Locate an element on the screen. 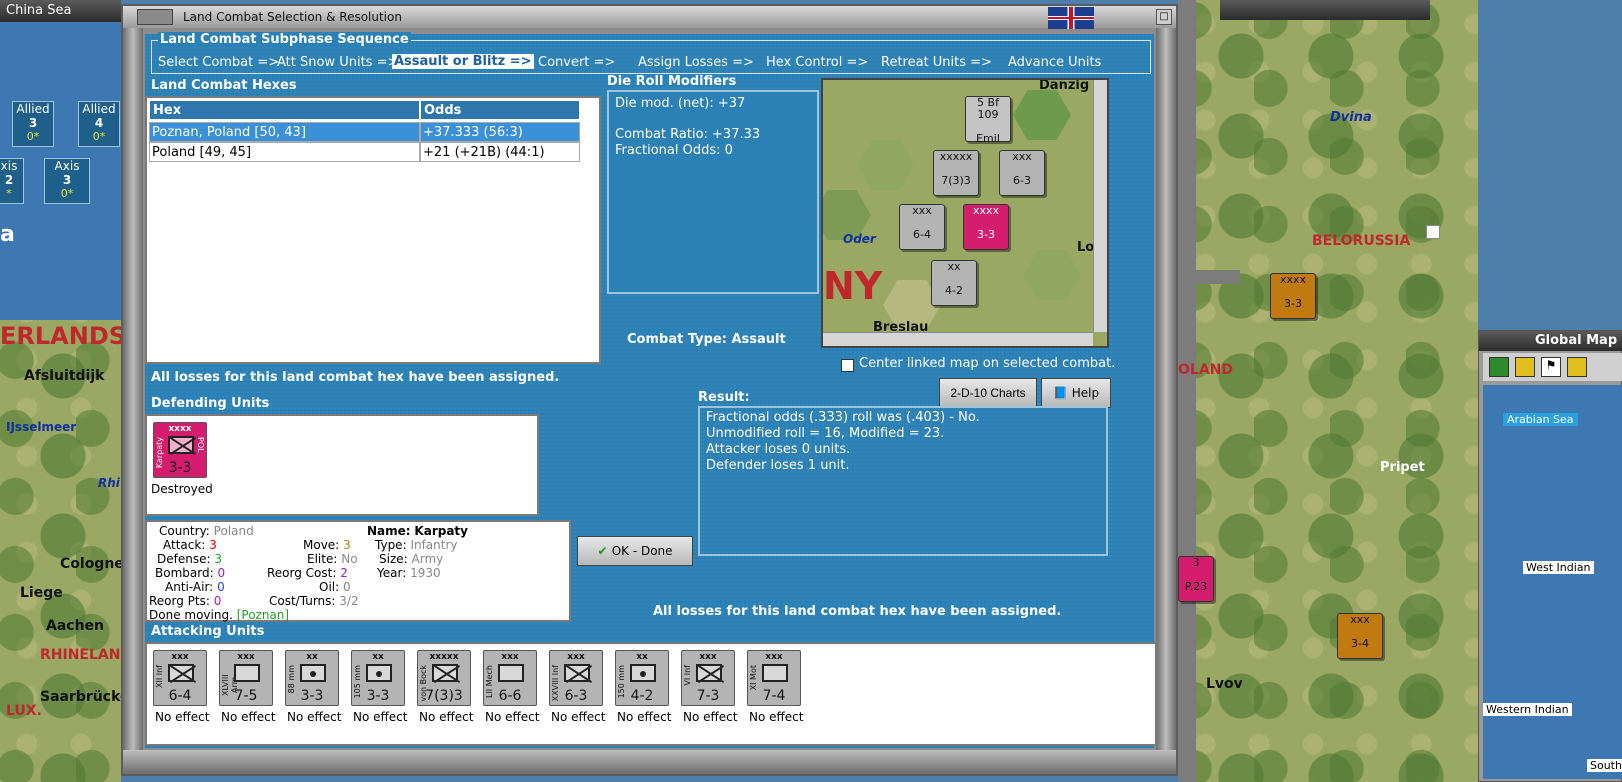 Image resolution: width=1622 pixels, height=782 pixels. star-icon is located at coordinates (1525, 367).